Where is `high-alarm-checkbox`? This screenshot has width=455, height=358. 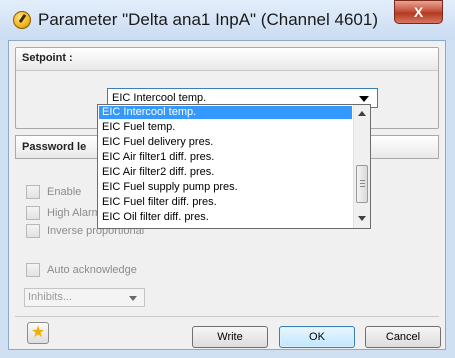 high-alarm-checkbox is located at coordinates (33, 213).